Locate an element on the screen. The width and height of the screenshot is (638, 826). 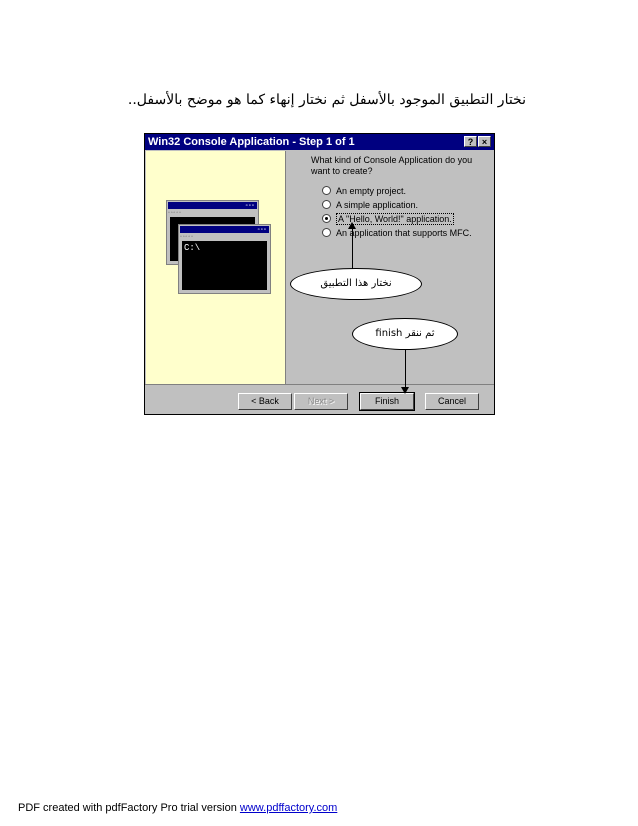
cancel-button: Cancel is located at coordinates (452, 401).